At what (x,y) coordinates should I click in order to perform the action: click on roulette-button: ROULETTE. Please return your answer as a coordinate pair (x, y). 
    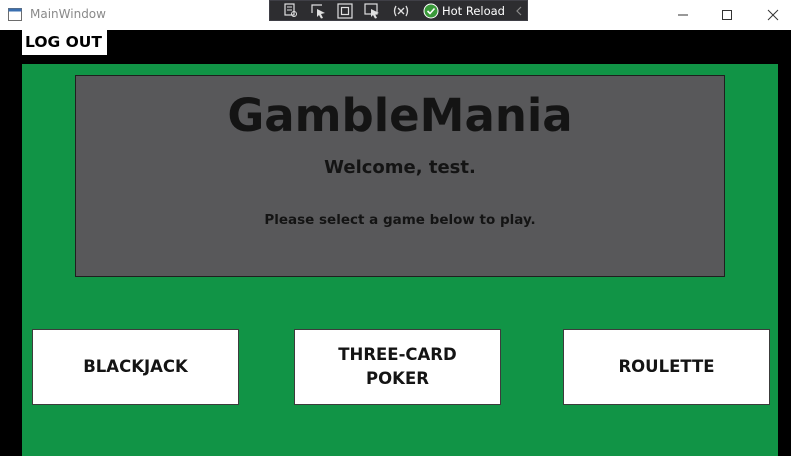
    Looking at the image, I should click on (666, 367).